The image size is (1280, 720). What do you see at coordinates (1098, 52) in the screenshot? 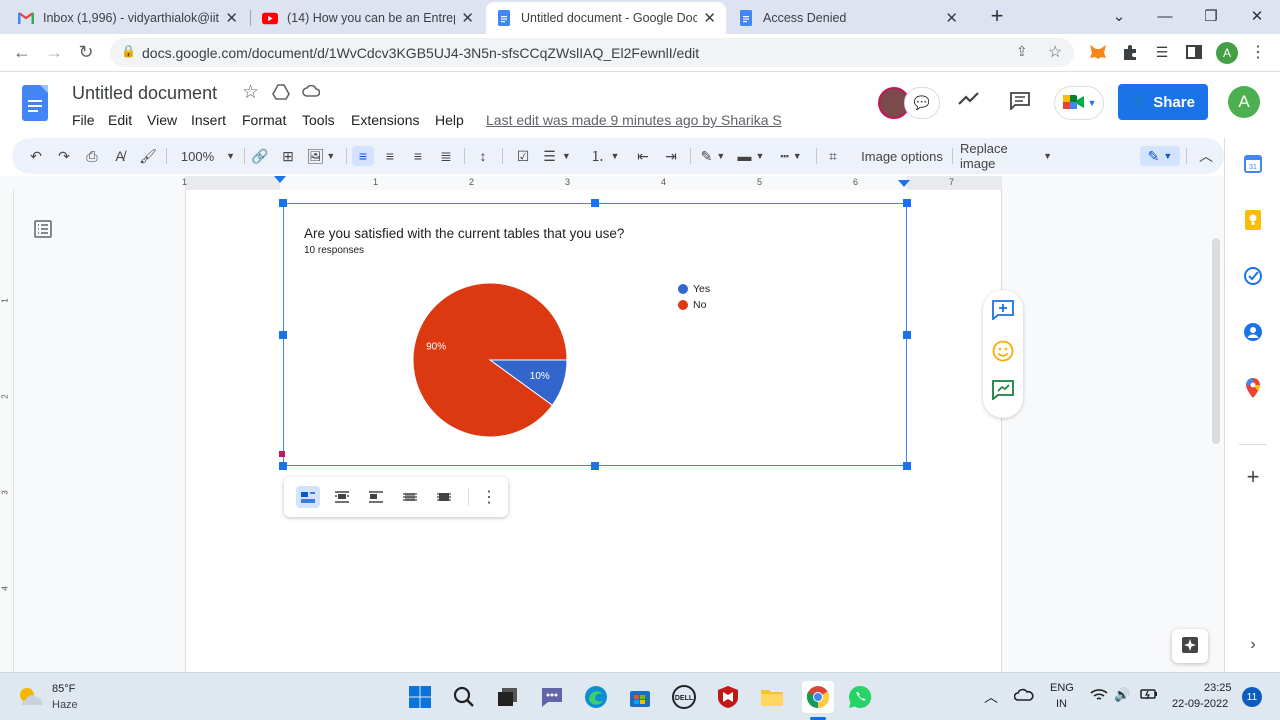
I see `metamask-icon` at bounding box center [1098, 52].